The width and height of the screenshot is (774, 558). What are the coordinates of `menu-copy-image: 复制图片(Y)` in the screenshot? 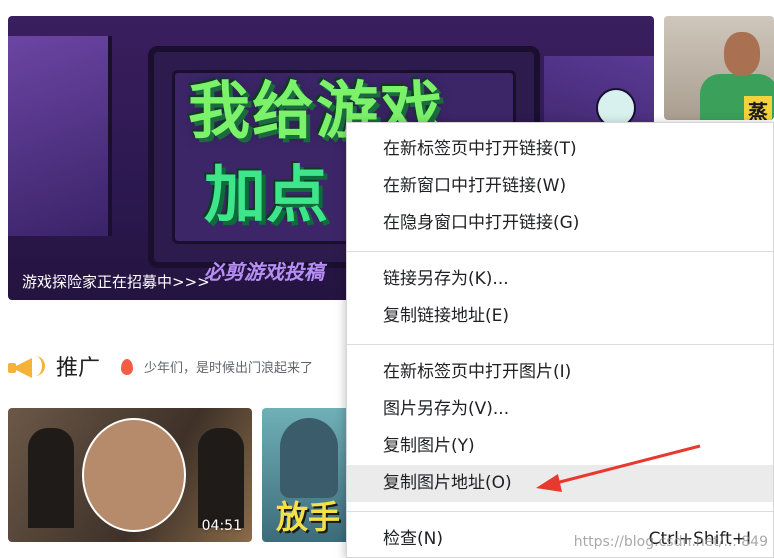 It's located at (560, 446).